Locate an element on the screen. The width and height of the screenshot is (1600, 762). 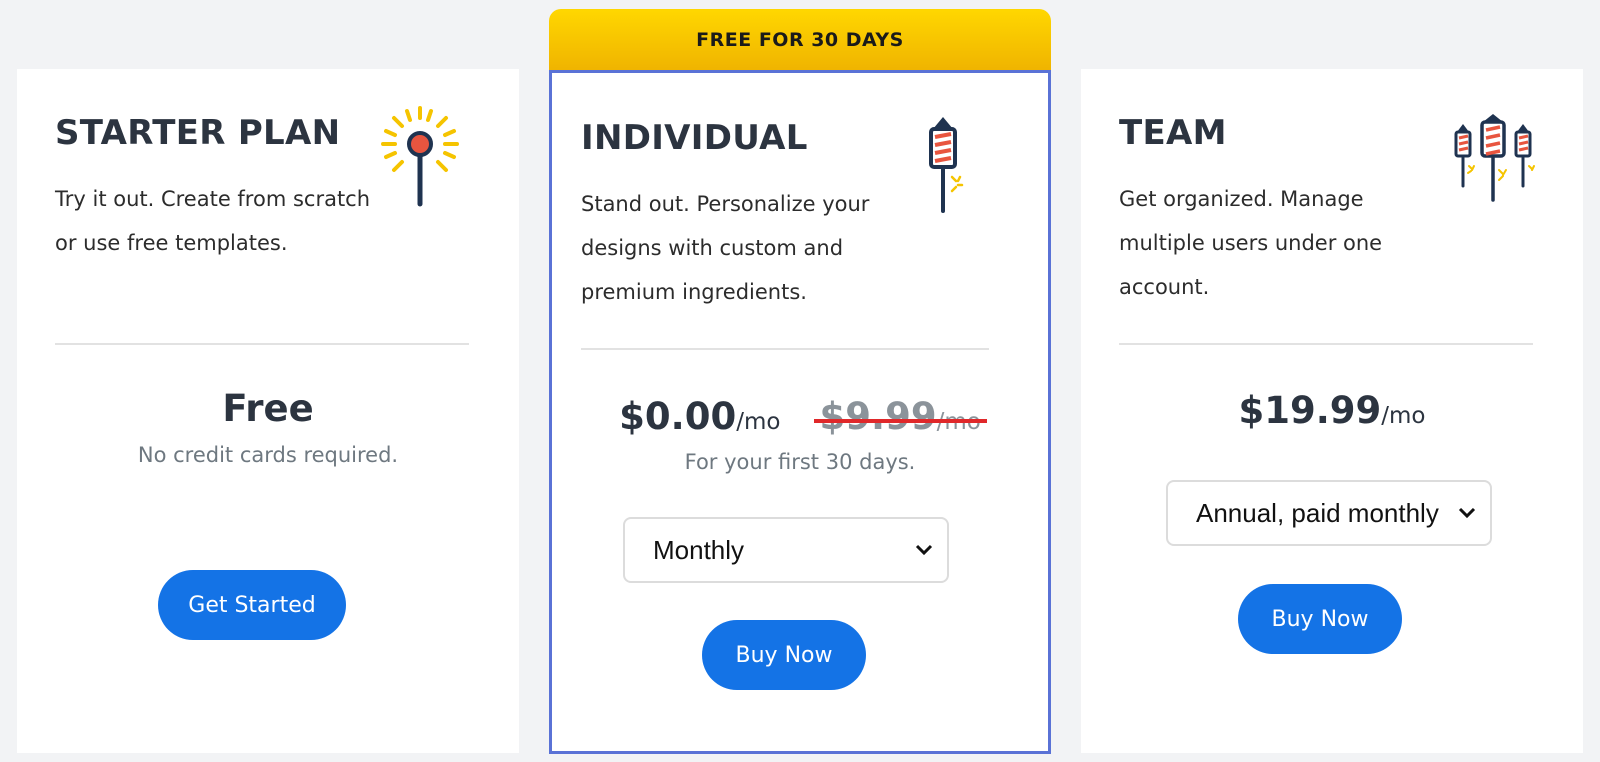
price-block: $19.99/mo is located at coordinates (1332, 410).